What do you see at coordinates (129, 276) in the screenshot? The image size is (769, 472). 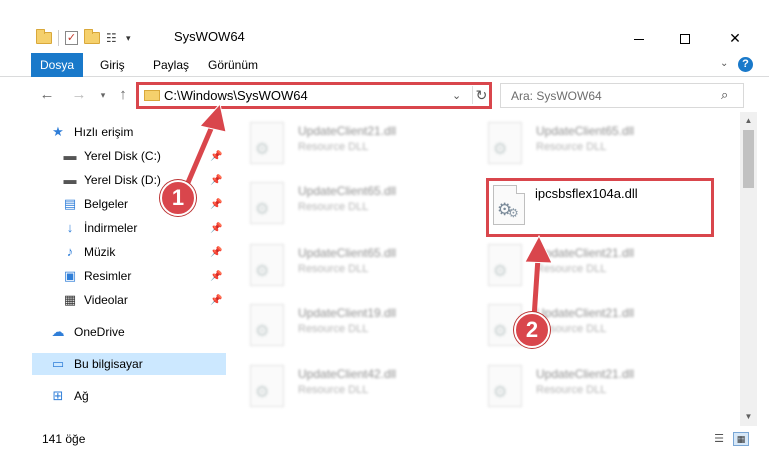 I see `sidebar-item-pictures: ▣ Resimler 📌` at bounding box center [129, 276].